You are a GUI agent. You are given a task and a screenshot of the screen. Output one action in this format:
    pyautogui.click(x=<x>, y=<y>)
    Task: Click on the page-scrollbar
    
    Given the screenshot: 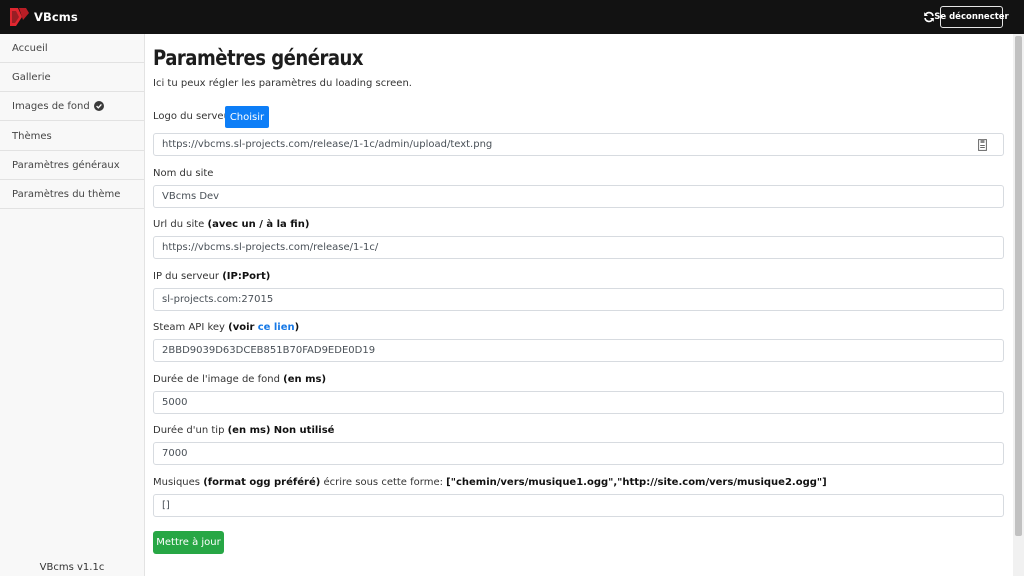 What is the action you would take?
    pyautogui.click(x=1018, y=305)
    